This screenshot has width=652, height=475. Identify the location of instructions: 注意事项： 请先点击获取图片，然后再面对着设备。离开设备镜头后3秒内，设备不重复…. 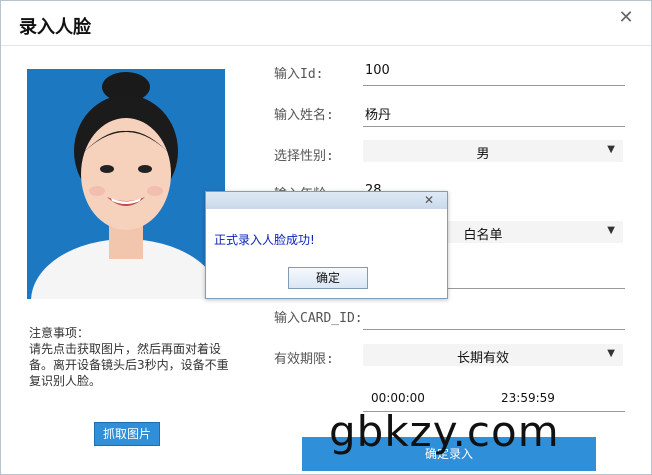
(134, 357).